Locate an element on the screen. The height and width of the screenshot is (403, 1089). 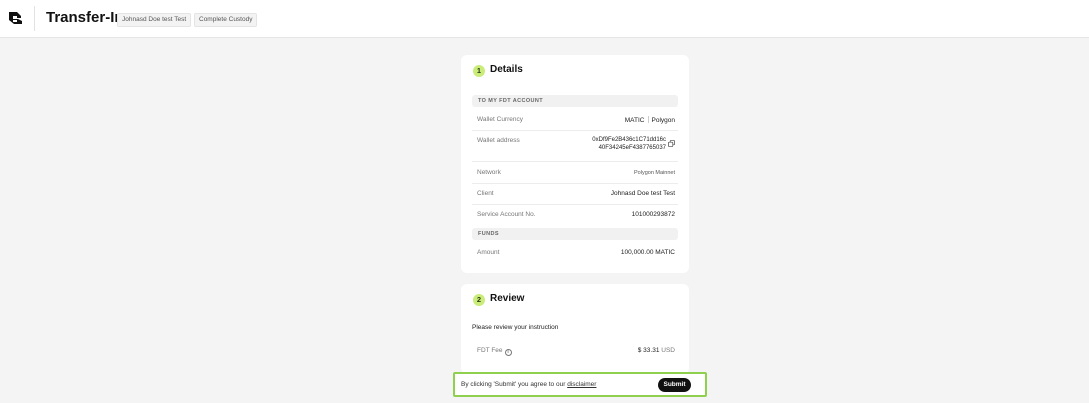
row-label: Wallet Currency is located at coordinates (500, 119).